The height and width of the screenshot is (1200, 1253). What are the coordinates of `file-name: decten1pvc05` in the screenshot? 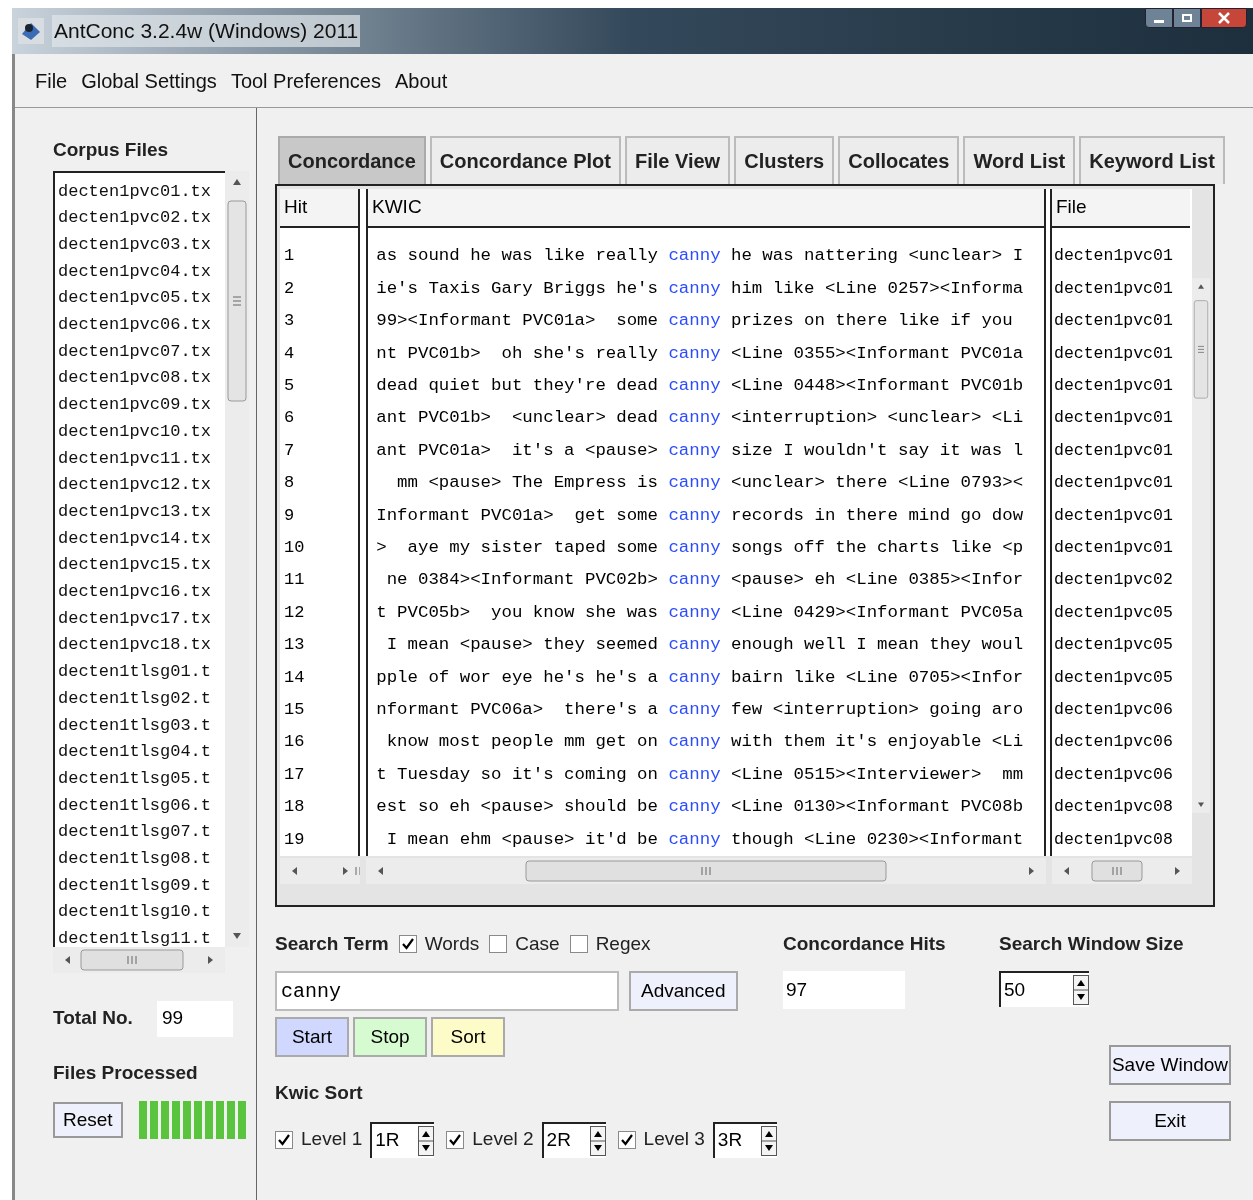 It's located at (1113, 612).